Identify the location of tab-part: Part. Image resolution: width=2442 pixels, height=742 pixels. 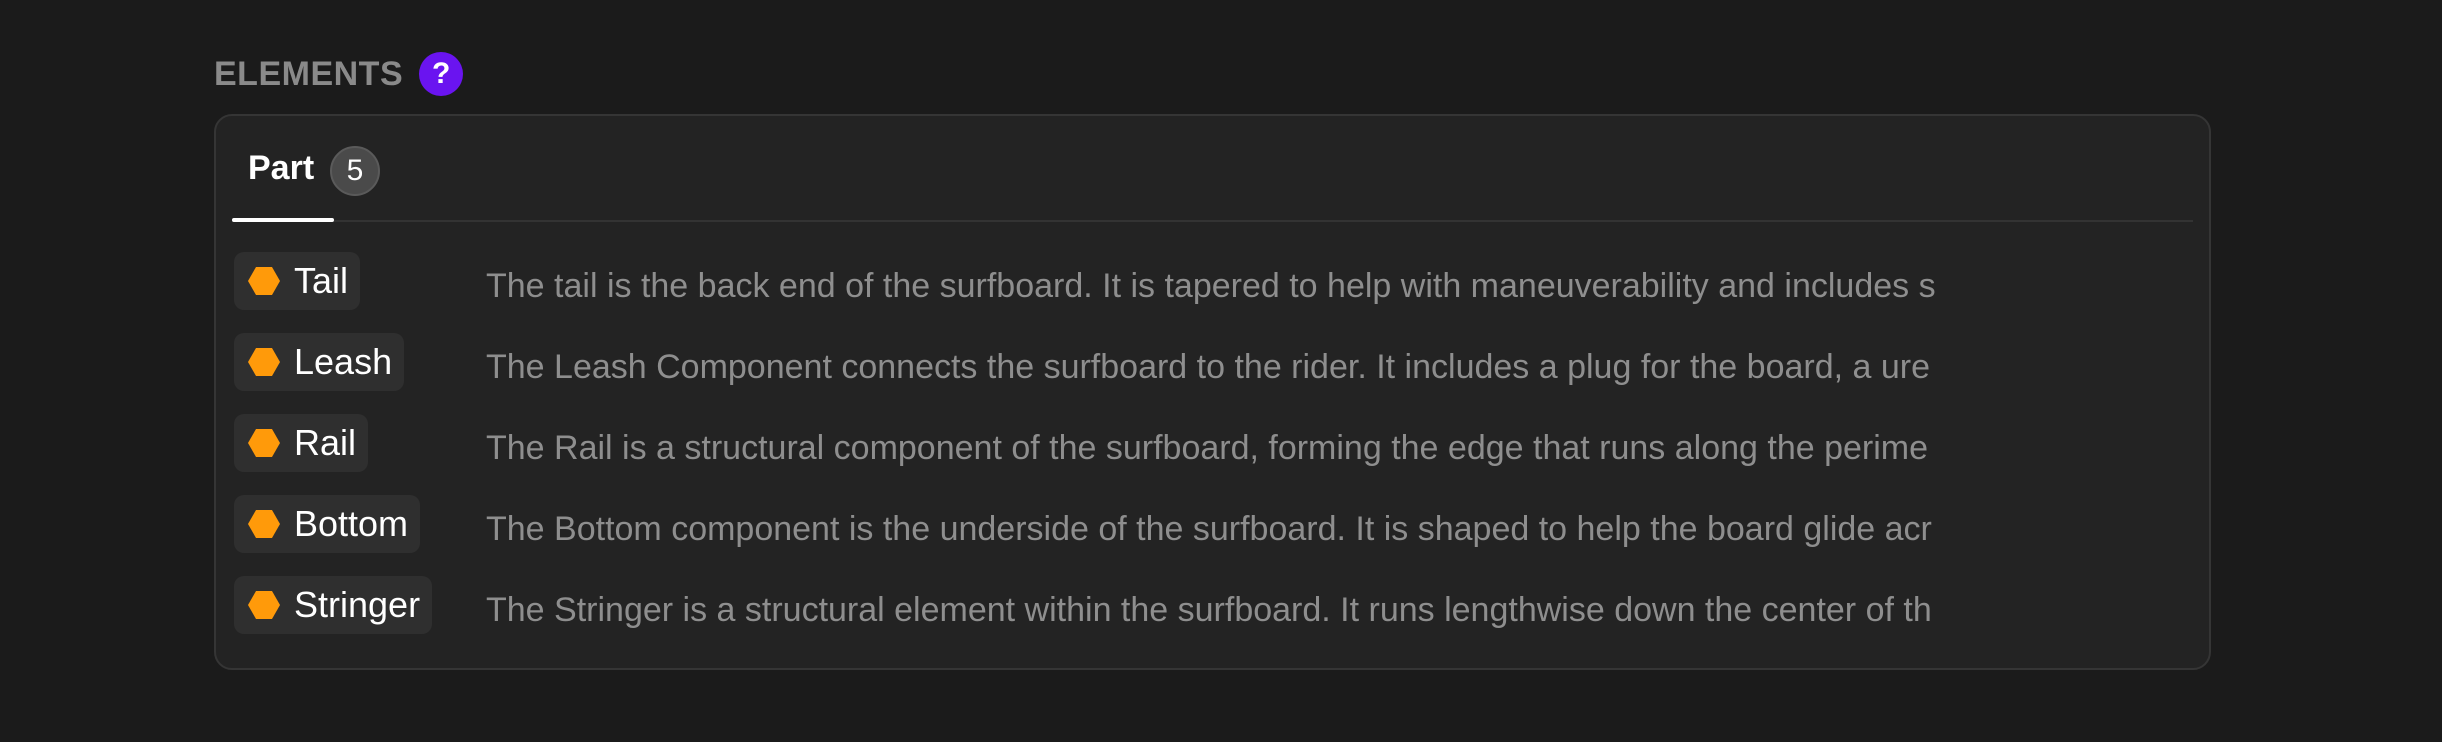
(283, 169).